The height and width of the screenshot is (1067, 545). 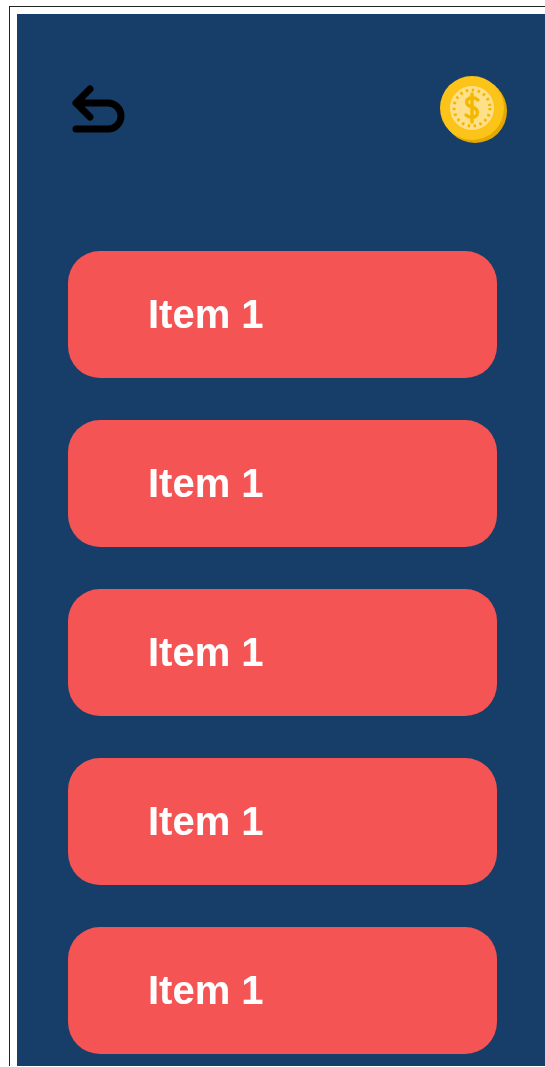 What do you see at coordinates (474, 110) in the screenshot?
I see `coin-icon` at bounding box center [474, 110].